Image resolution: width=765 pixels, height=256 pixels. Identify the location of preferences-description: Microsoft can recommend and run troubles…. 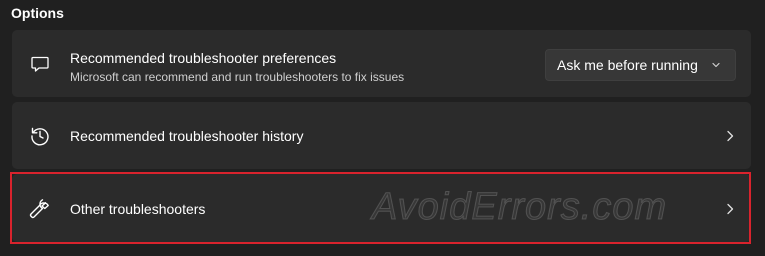
(237, 77).